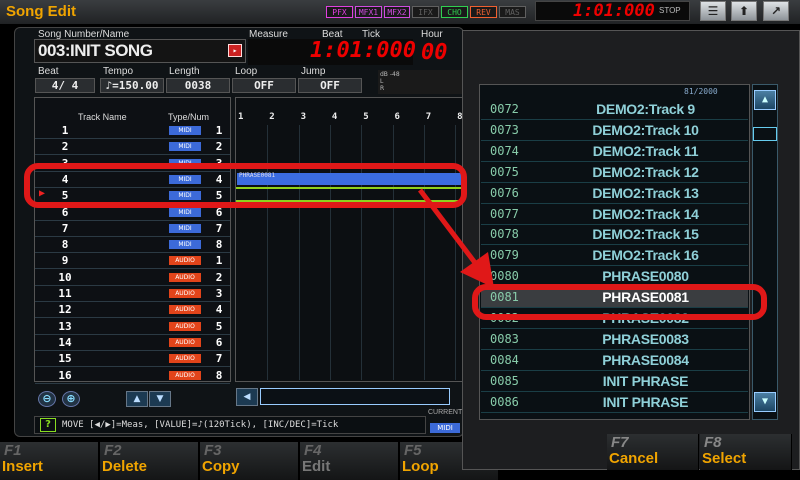  I want to click on param-length-value: 0038, so click(198, 85).